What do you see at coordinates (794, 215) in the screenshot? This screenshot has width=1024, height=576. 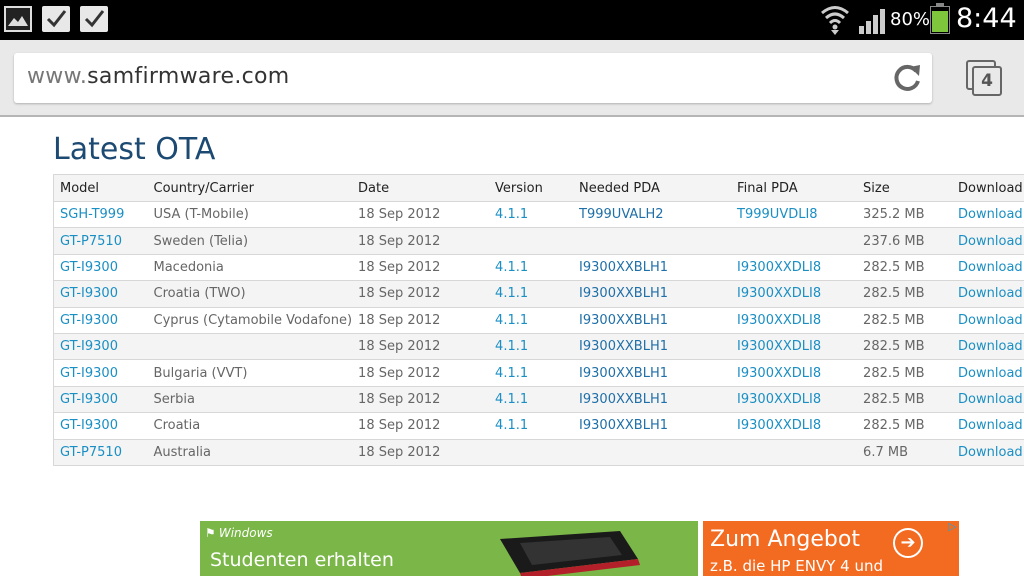 I see `table-cell-final-pda: T999UVDLI8` at bounding box center [794, 215].